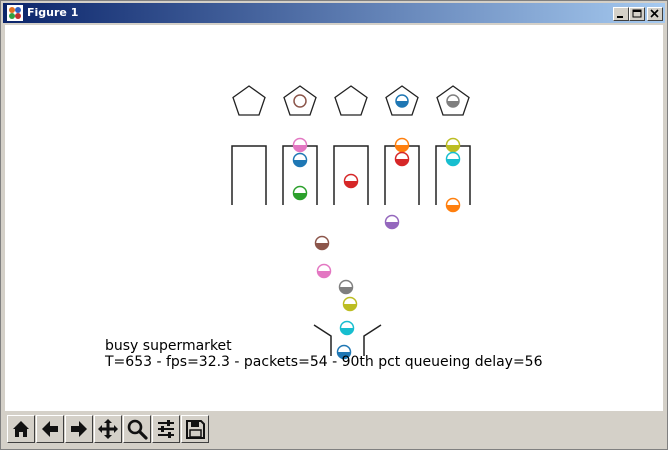 Image resolution: width=668 pixels, height=450 pixels. What do you see at coordinates (621, 14) in the screenshot?
I see `minimize-button` at bounding box center [621, 14].